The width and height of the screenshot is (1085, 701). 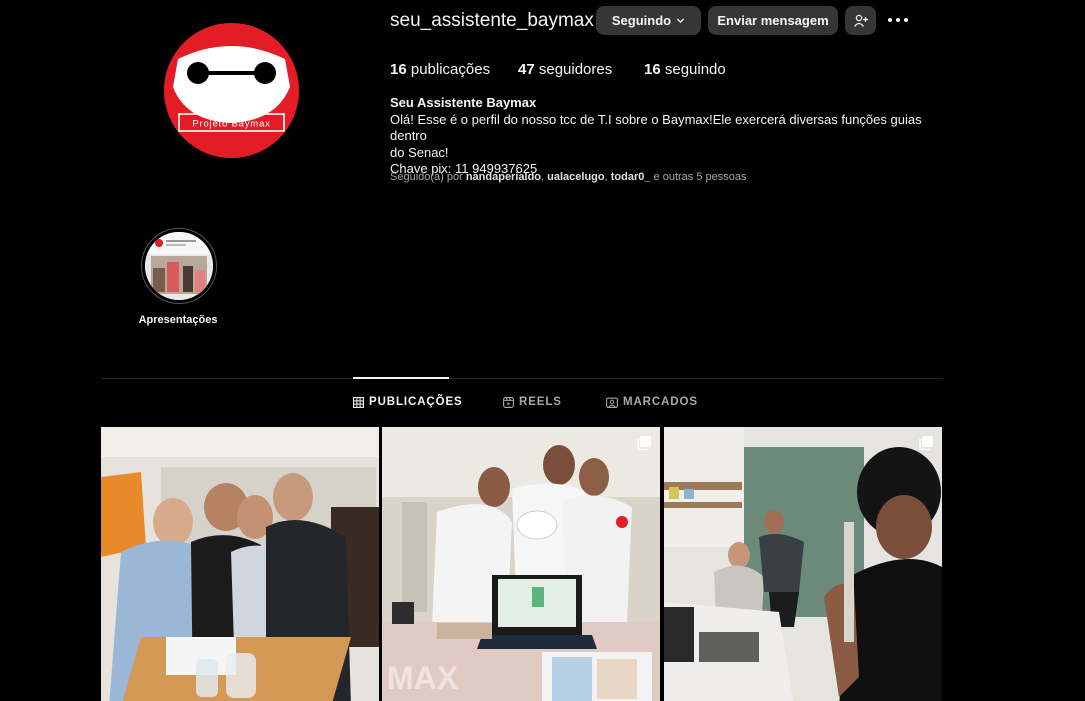 What do you see at coordinates (231, 124) in the screenshot?
I see `avatar-brand-text: Projeto Baymax` at bounding box center [231, 124].